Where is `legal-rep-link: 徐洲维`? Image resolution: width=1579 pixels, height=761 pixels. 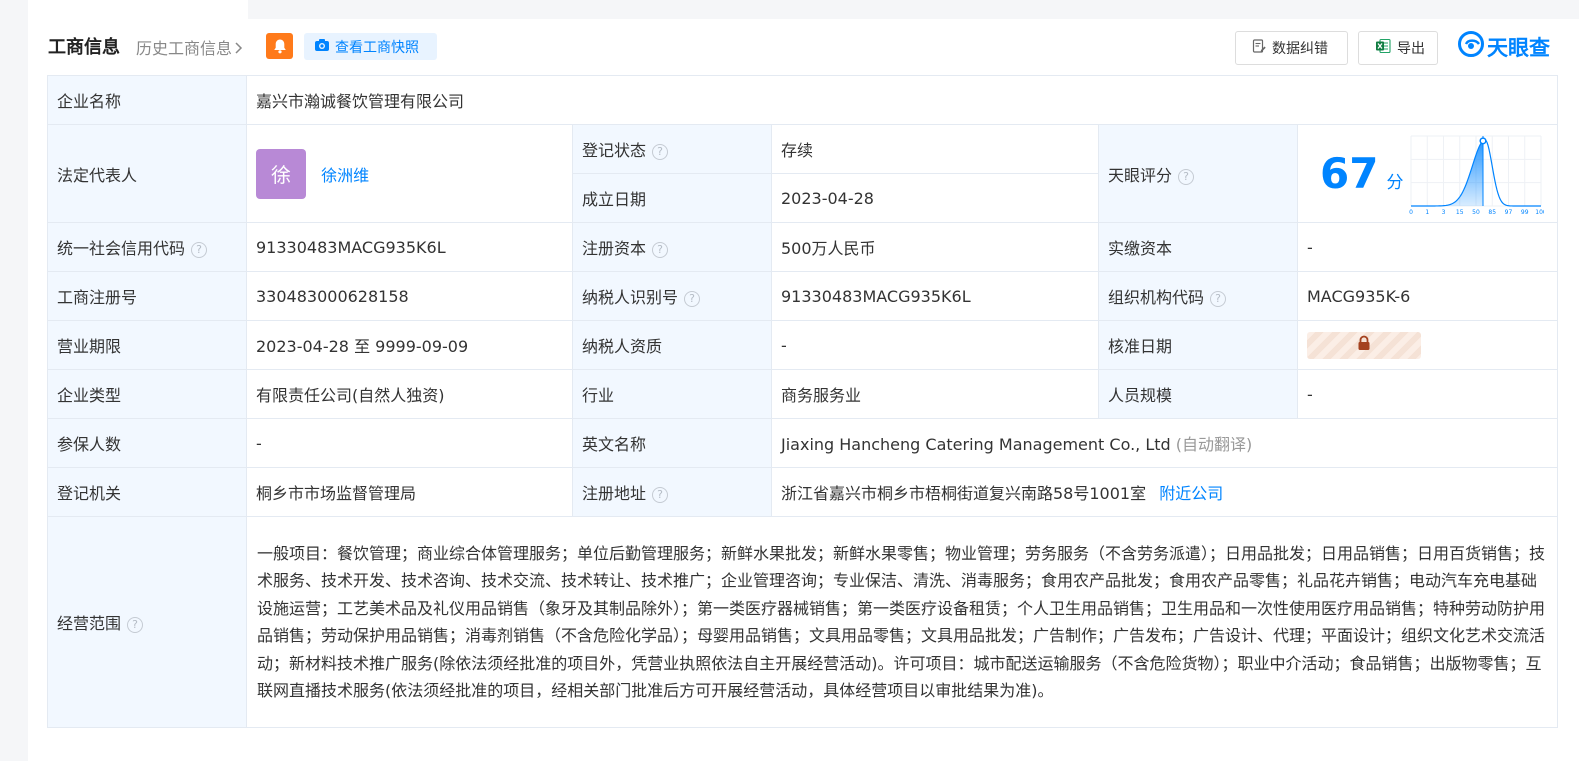
legal-rep-link: 徐洲维 is located at coordinates (345, 175).